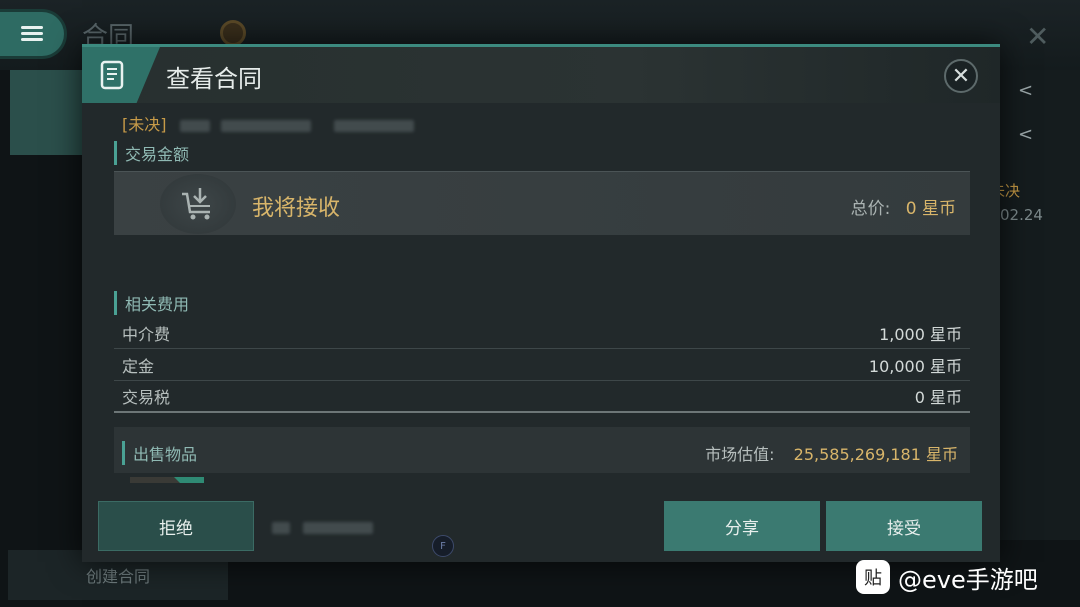 The width and height of the screenshot is (1080, 607). I want to click on accept-button: 接受, so click(904, 526).